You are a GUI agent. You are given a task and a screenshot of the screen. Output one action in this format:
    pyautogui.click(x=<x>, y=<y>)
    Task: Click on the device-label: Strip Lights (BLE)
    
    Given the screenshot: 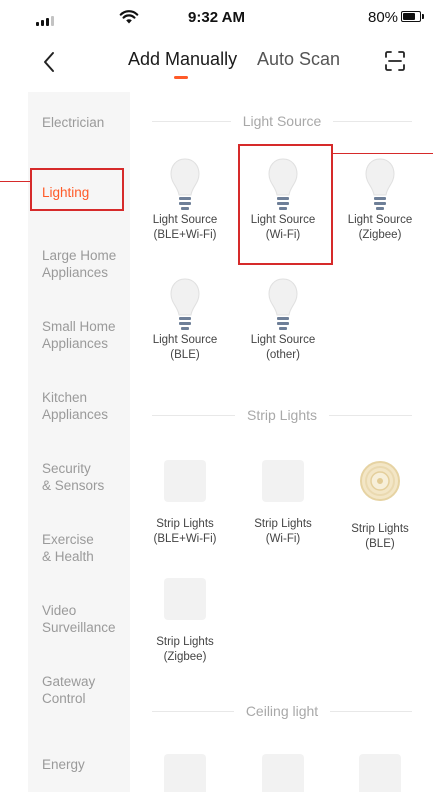 What is the action you would take?
    pyautogui.click(x=380, y=536)
    